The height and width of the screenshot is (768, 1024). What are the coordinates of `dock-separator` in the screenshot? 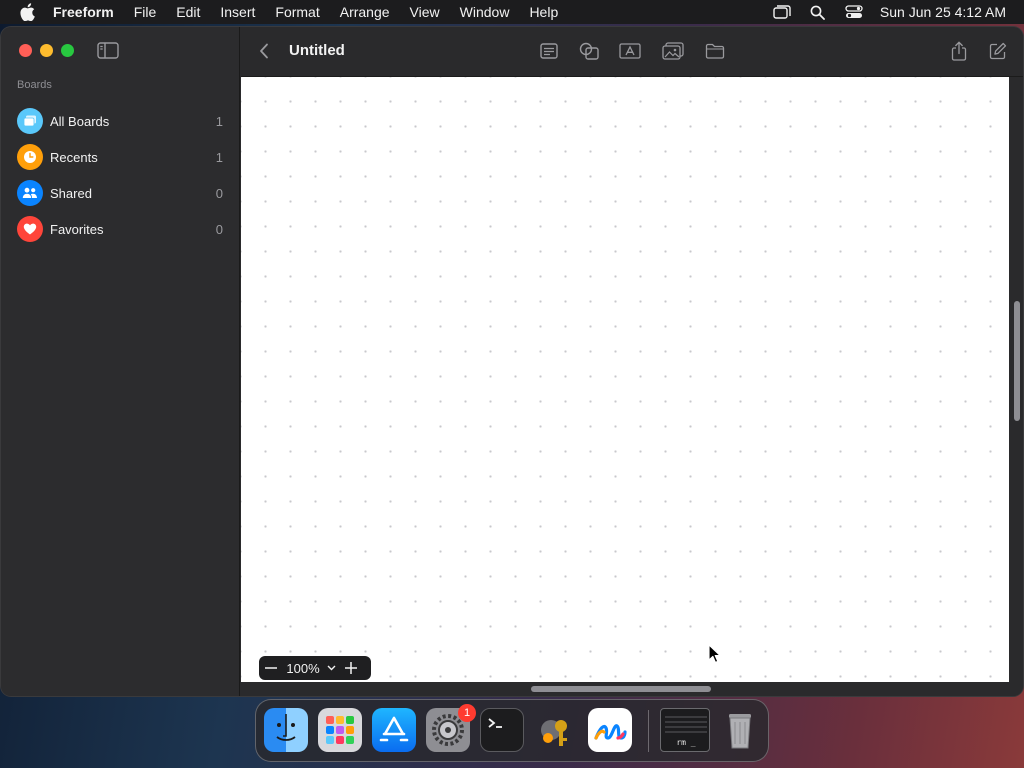 It's located at (648, 731).